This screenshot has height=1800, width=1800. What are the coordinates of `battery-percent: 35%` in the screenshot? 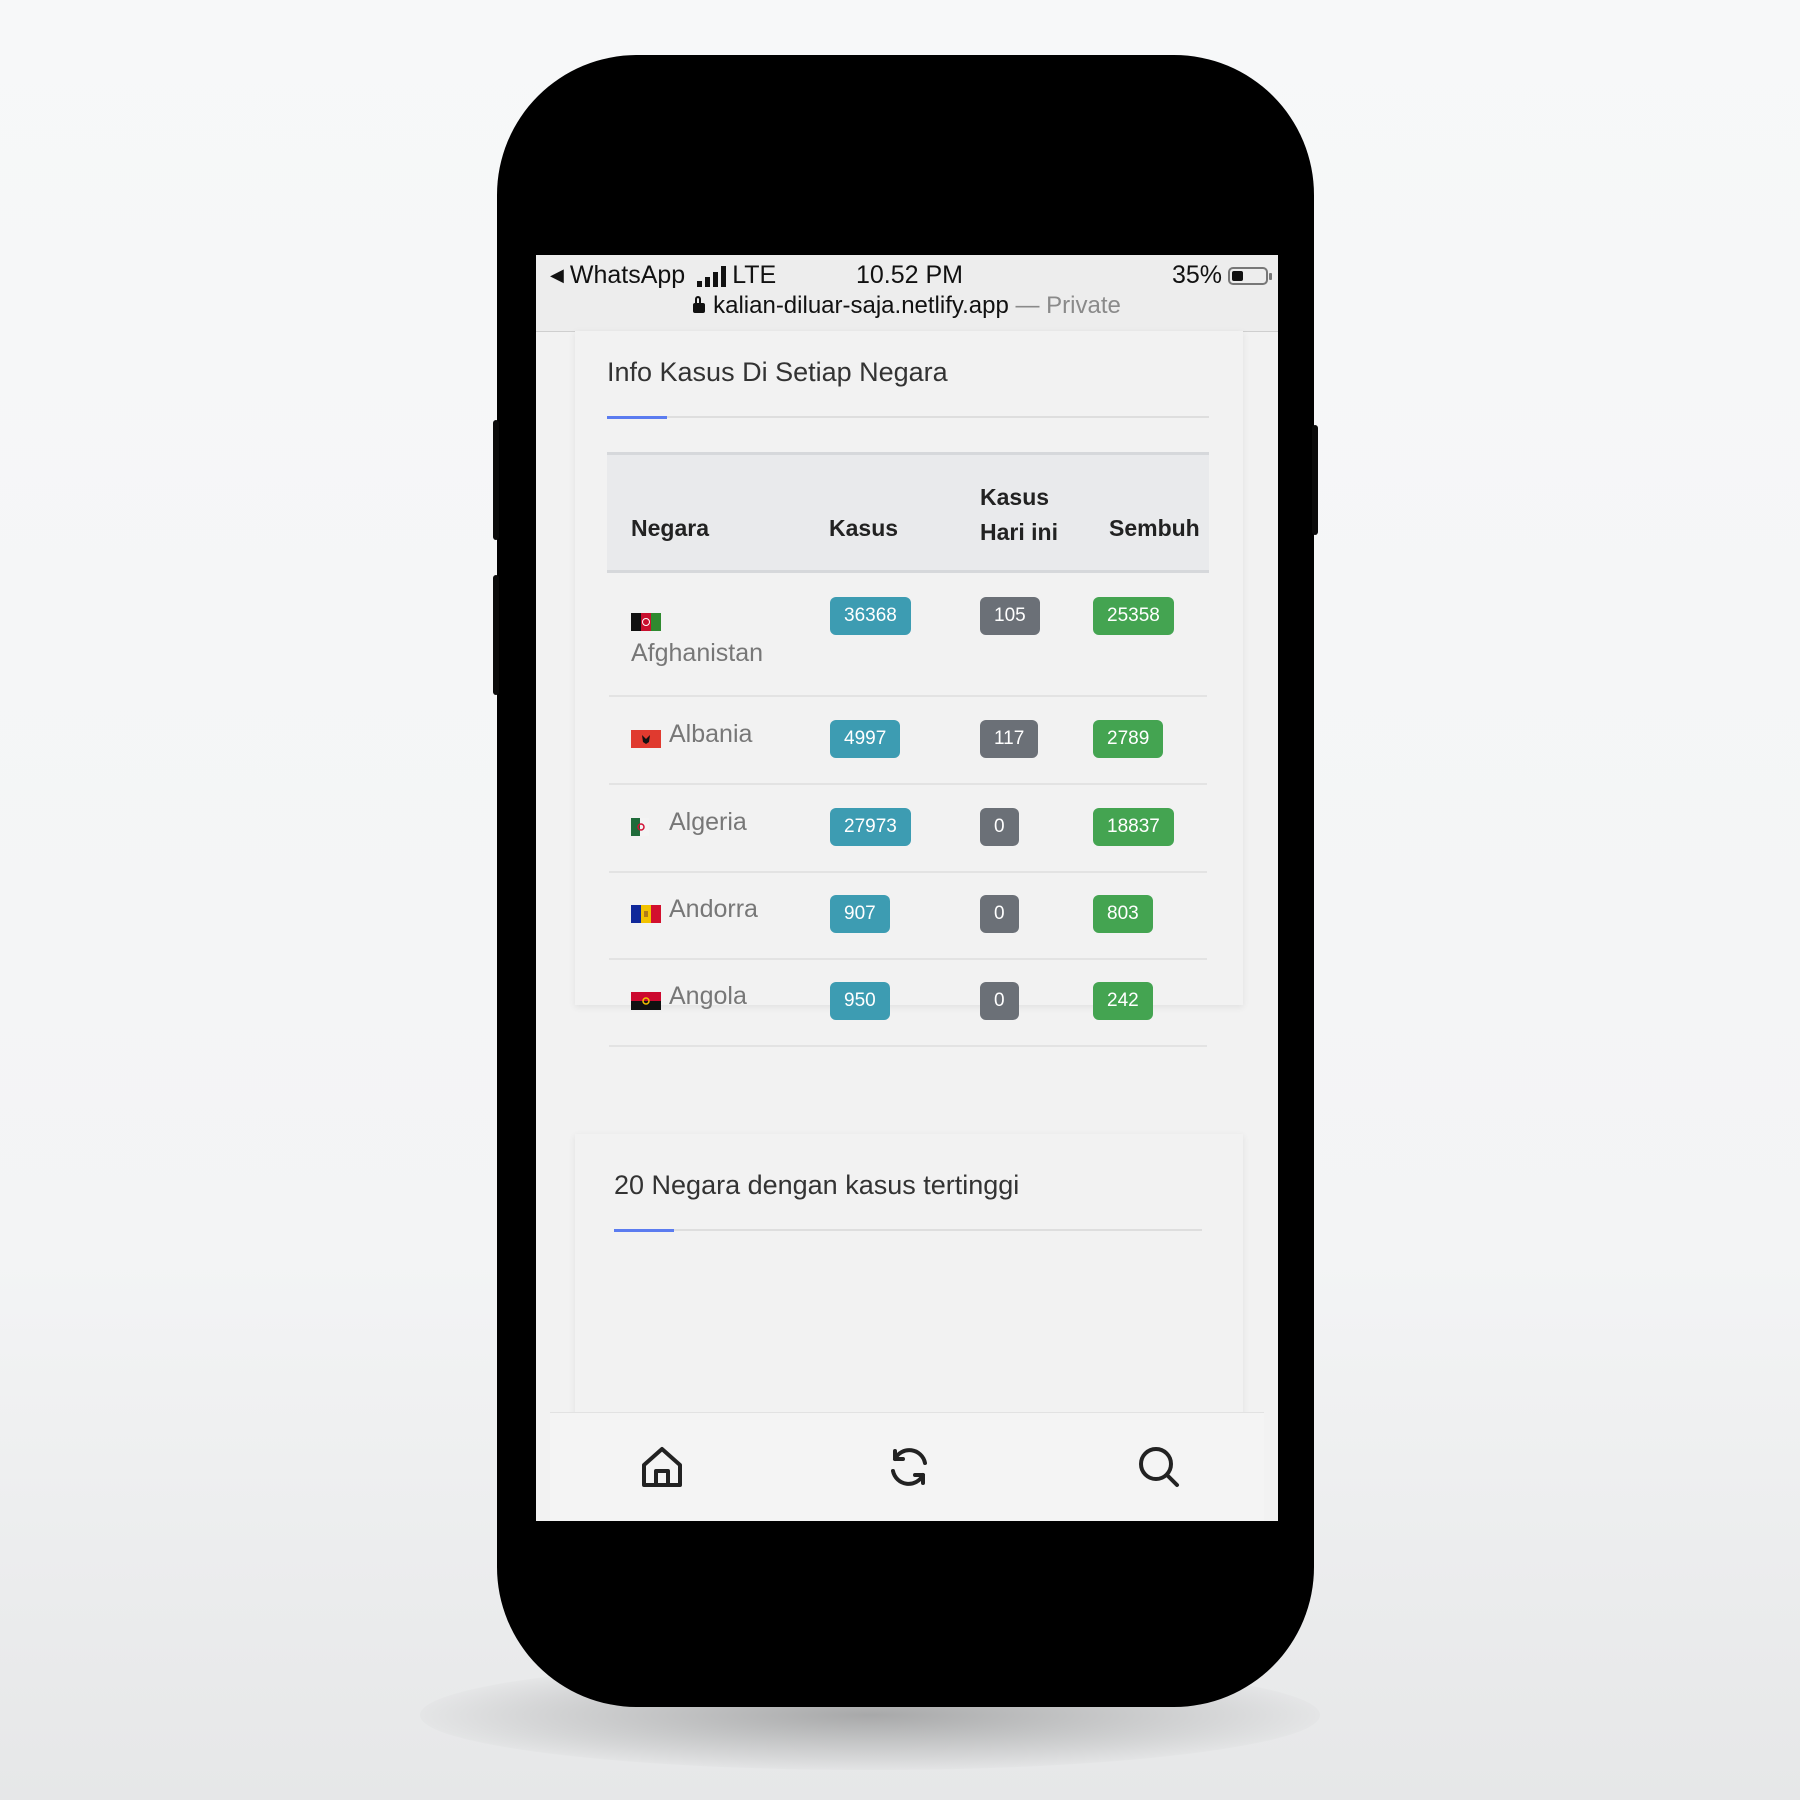 It's located at (1196, 275).